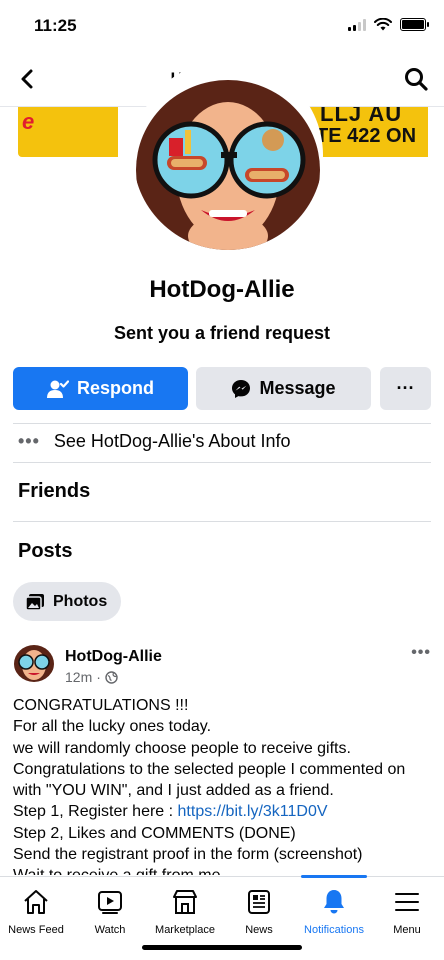 The image size is (444, 960). I want to click on tab-news-feed: News Feed, so click(36, 909).